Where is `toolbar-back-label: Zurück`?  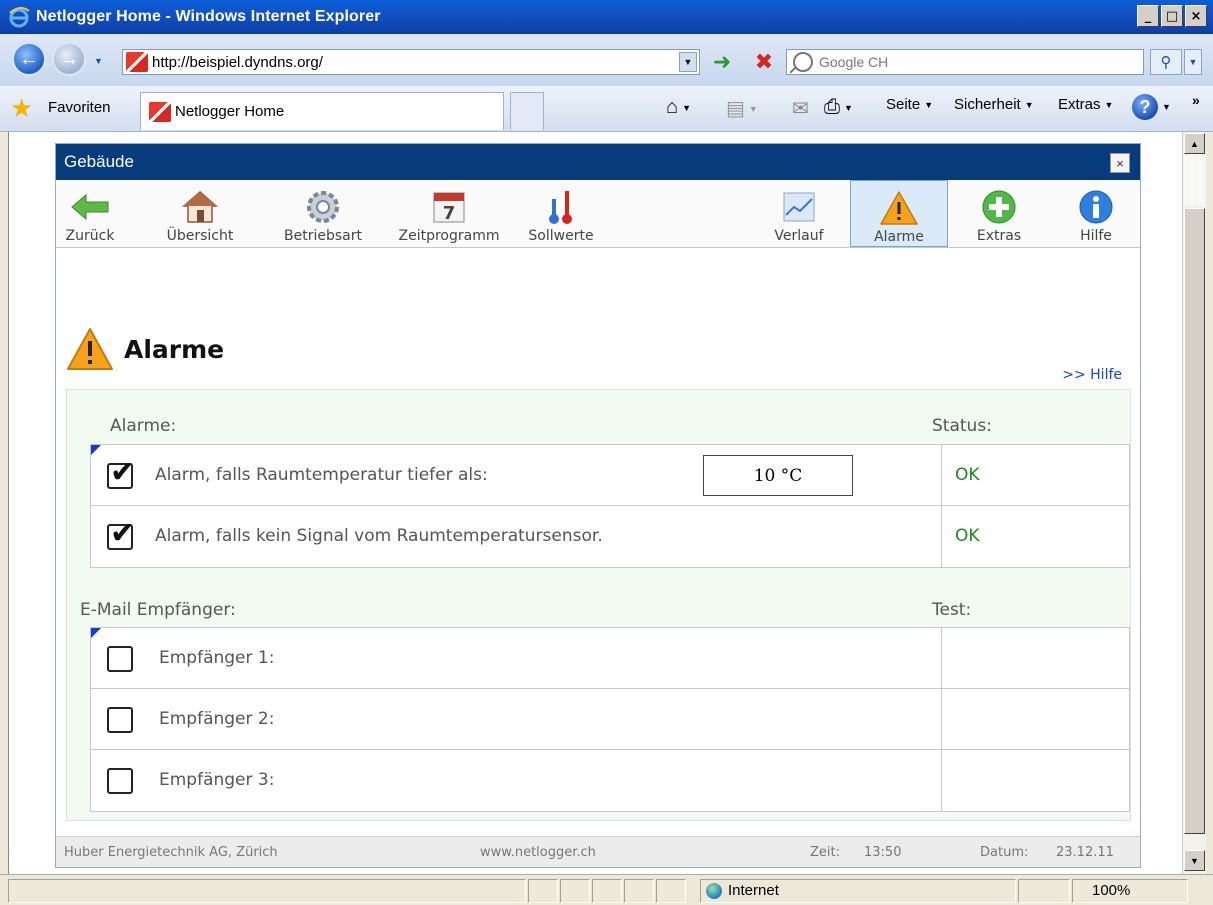
toolbar-back-label: Zurück is located at coordinates (90, 236).